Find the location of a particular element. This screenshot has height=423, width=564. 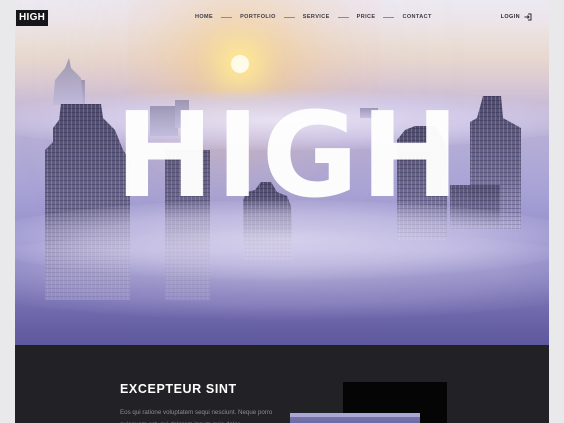

section-title: EXCEPTEUR SINT is located at coordinates (178, 389).